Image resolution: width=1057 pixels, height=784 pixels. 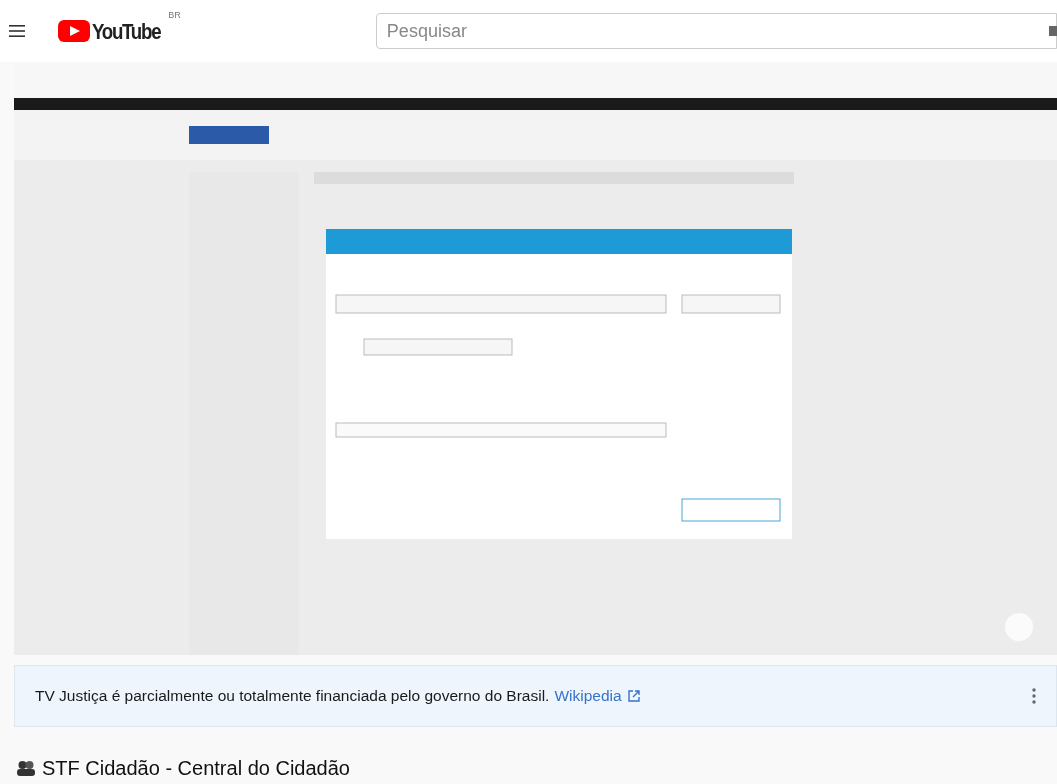 I want to click on people-icon, so click(x=26, y=768).